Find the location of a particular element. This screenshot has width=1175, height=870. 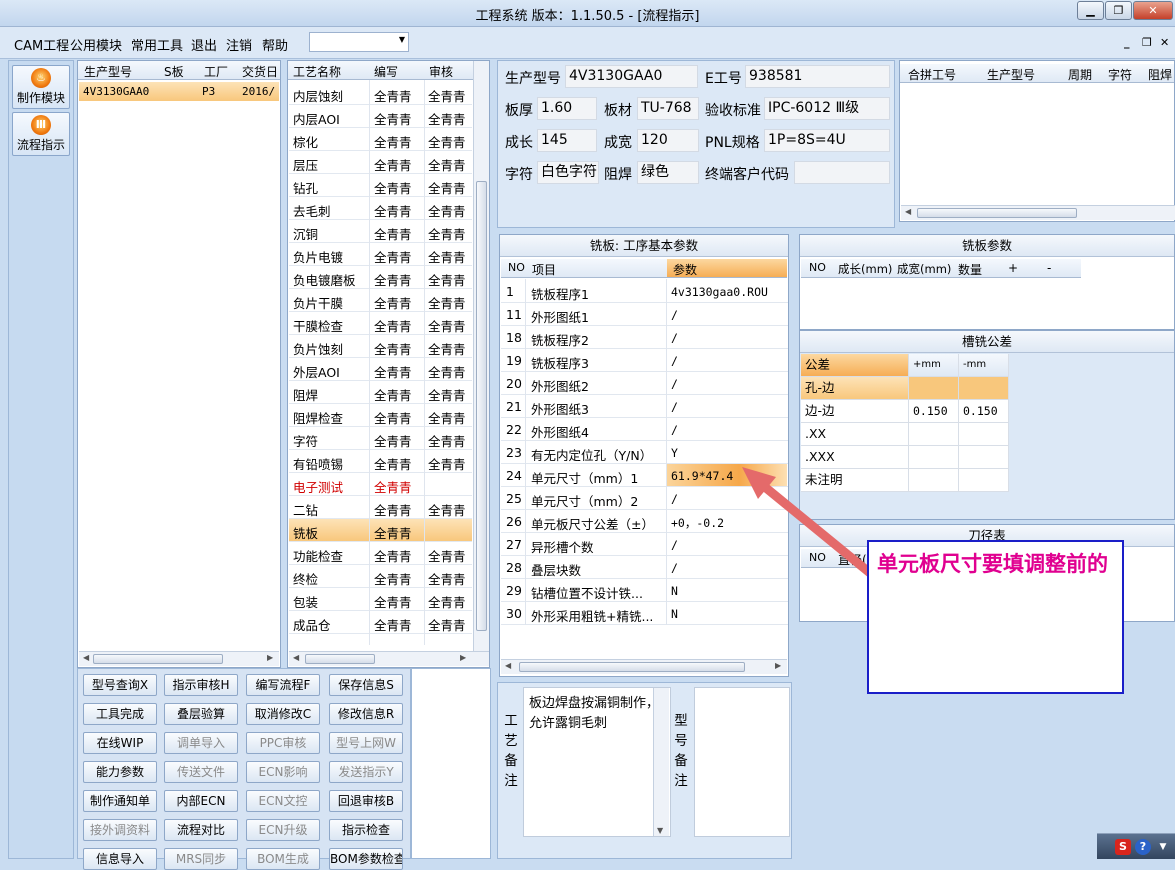

mdi-minimize-icon: _ is located at coordinates (1127, 42).